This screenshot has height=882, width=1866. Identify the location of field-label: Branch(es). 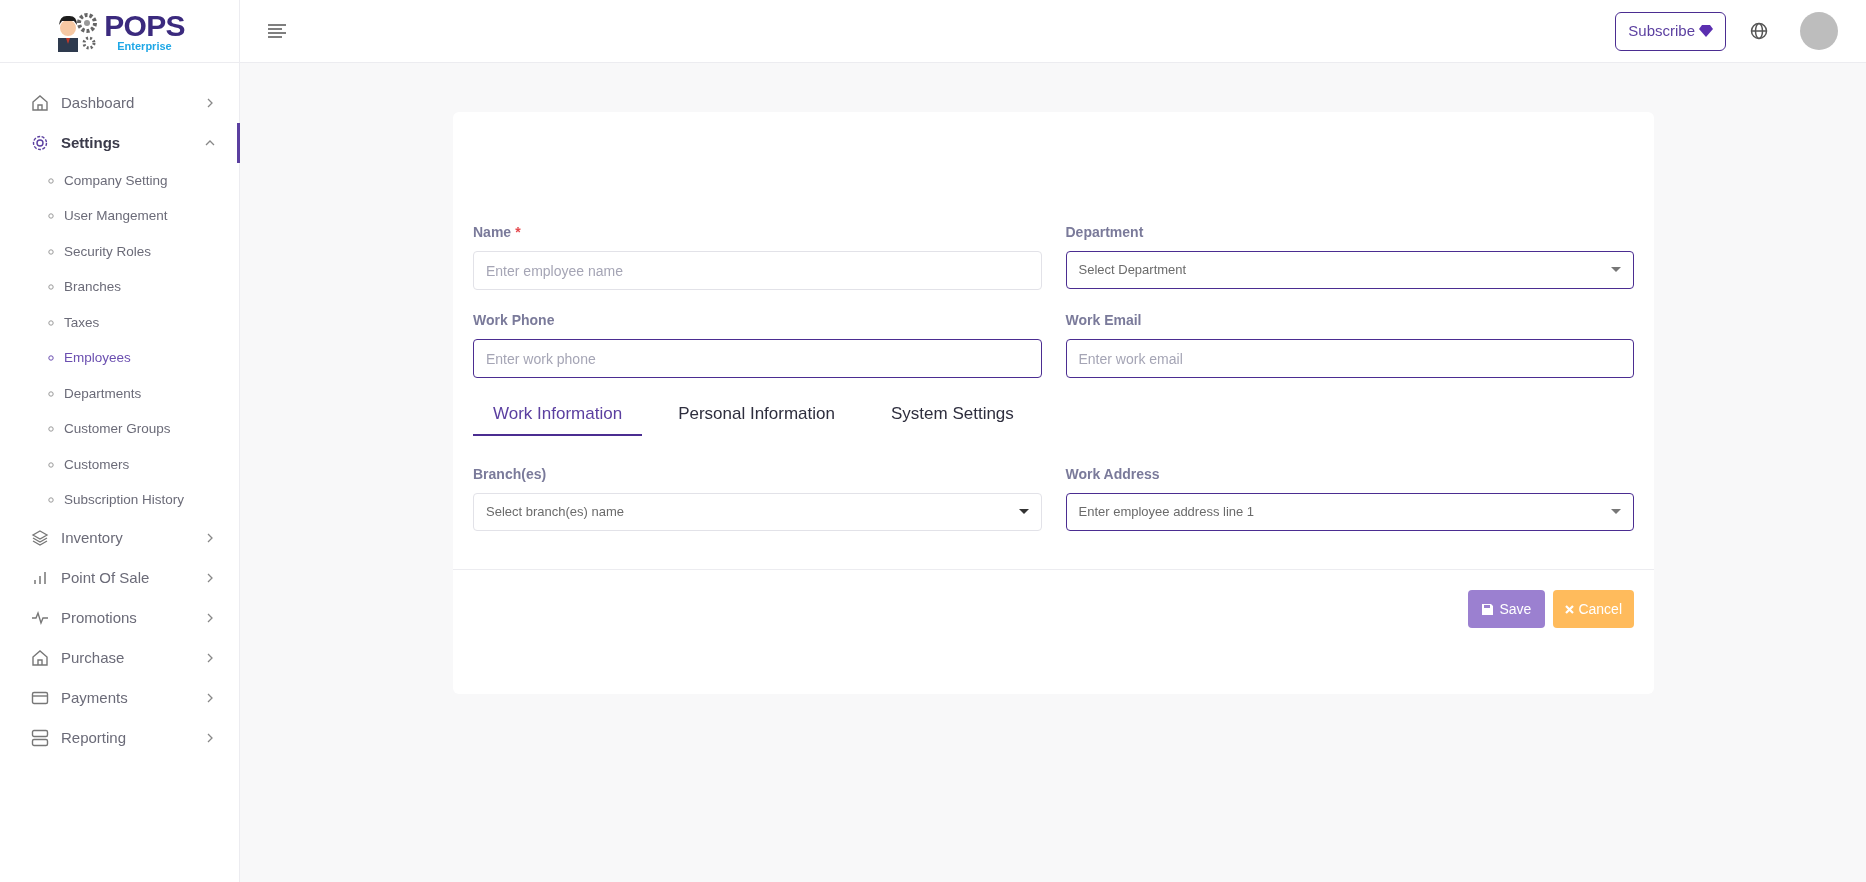
(510, 474).